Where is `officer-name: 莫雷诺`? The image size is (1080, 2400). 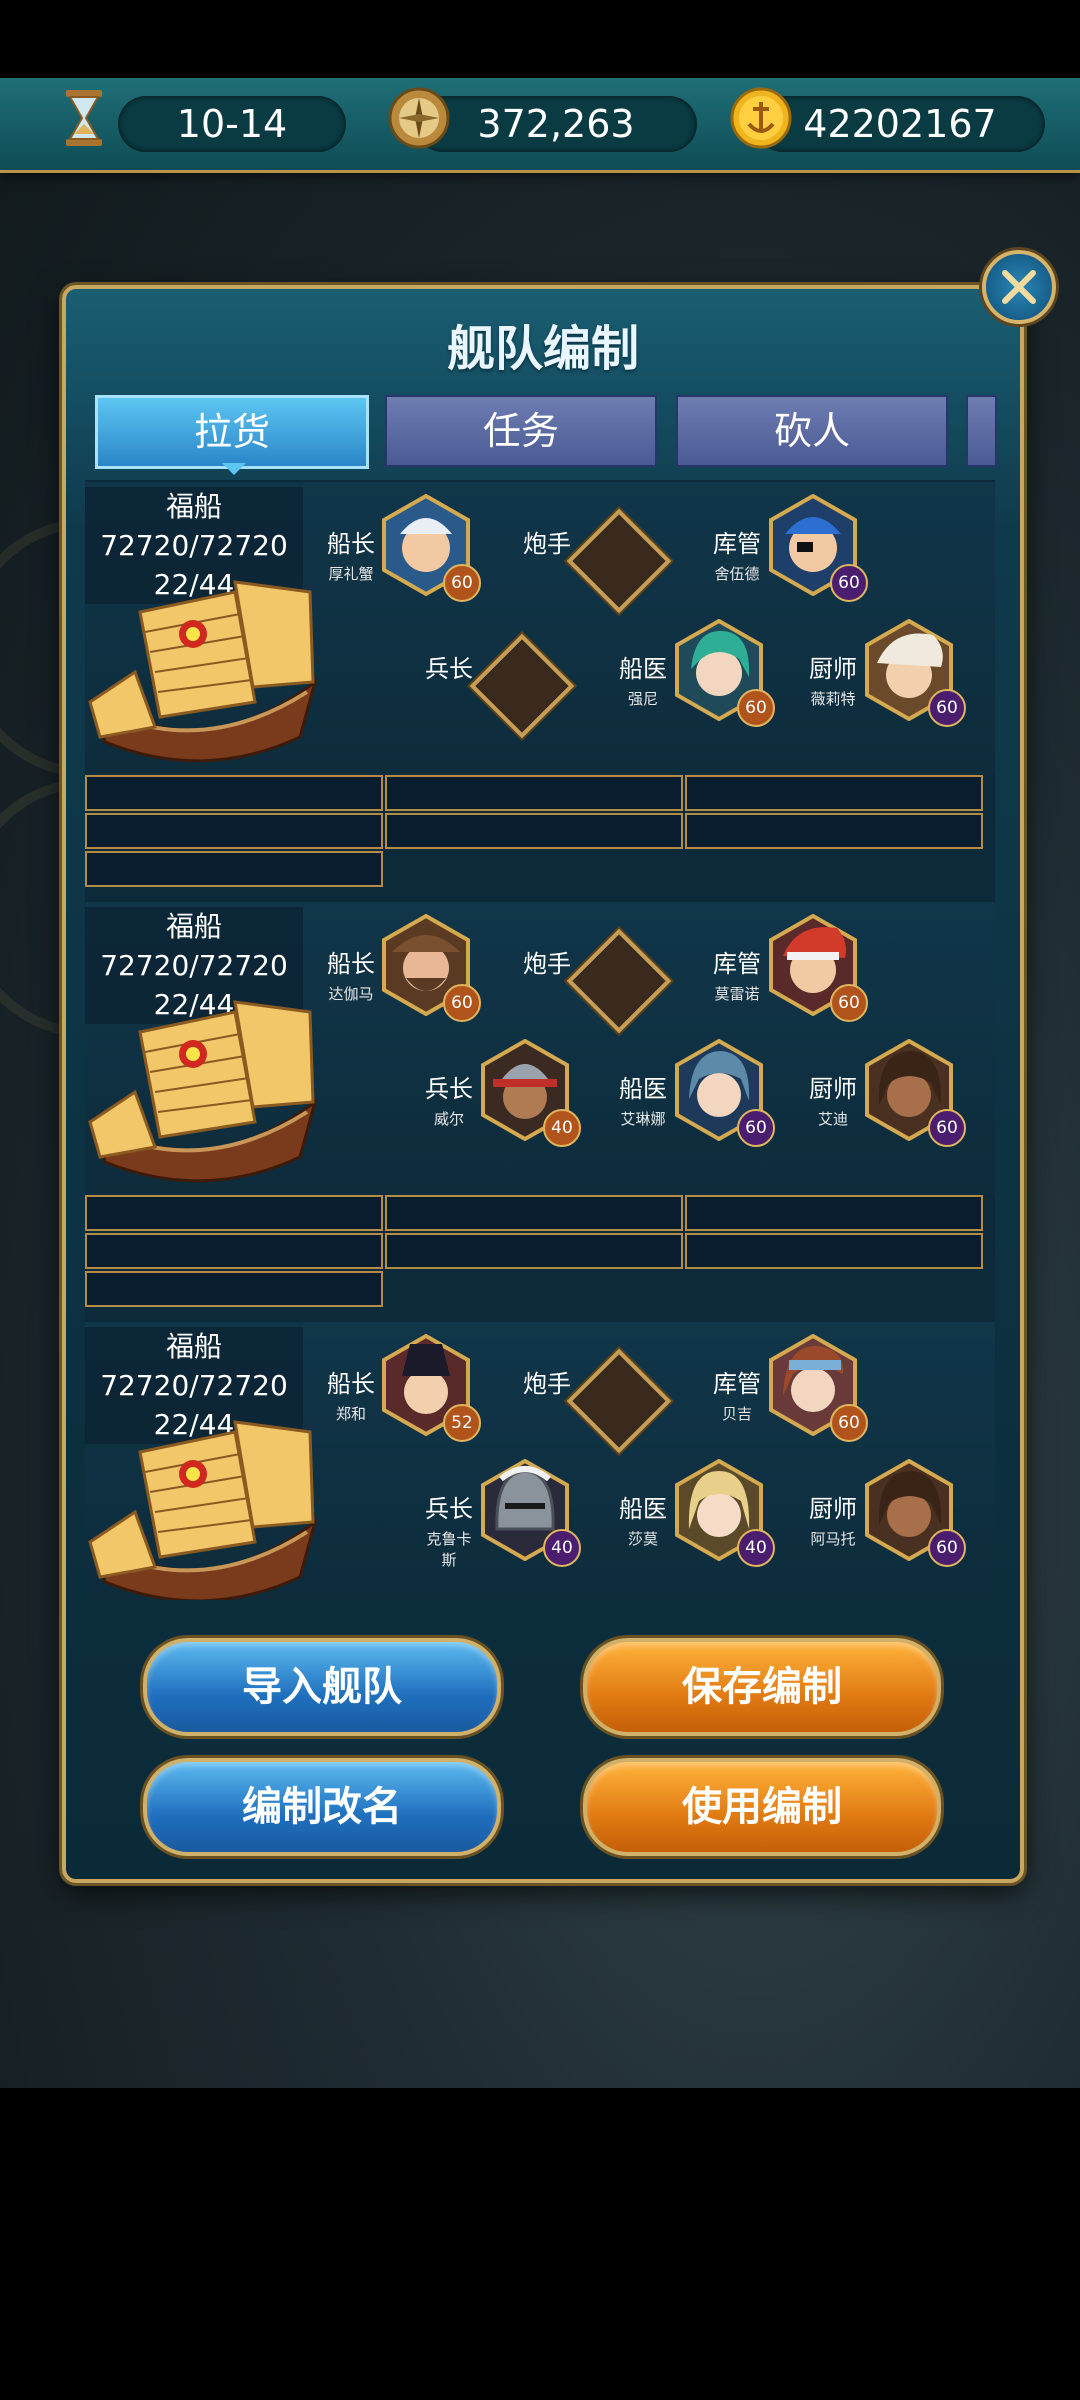 officer-name: 莫雷诺 is located at coordinates (737, 994).